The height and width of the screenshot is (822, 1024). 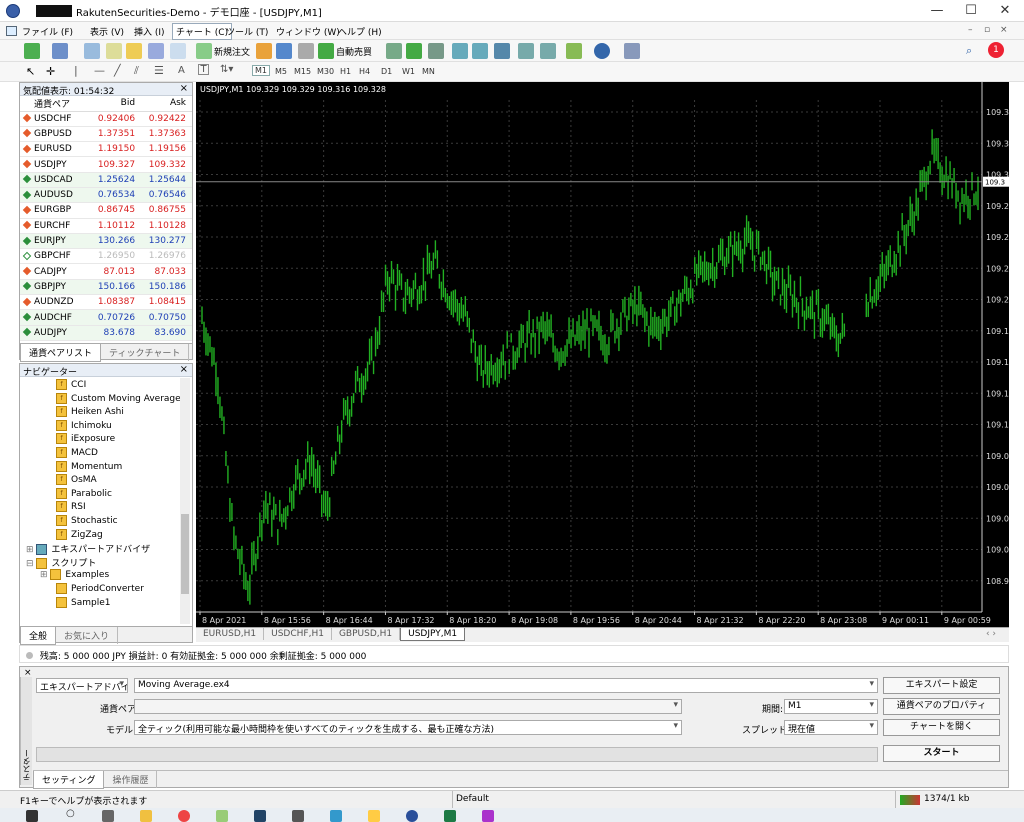 I want to click on tab-journal: 操作履歴, so click(x=131, y=779).